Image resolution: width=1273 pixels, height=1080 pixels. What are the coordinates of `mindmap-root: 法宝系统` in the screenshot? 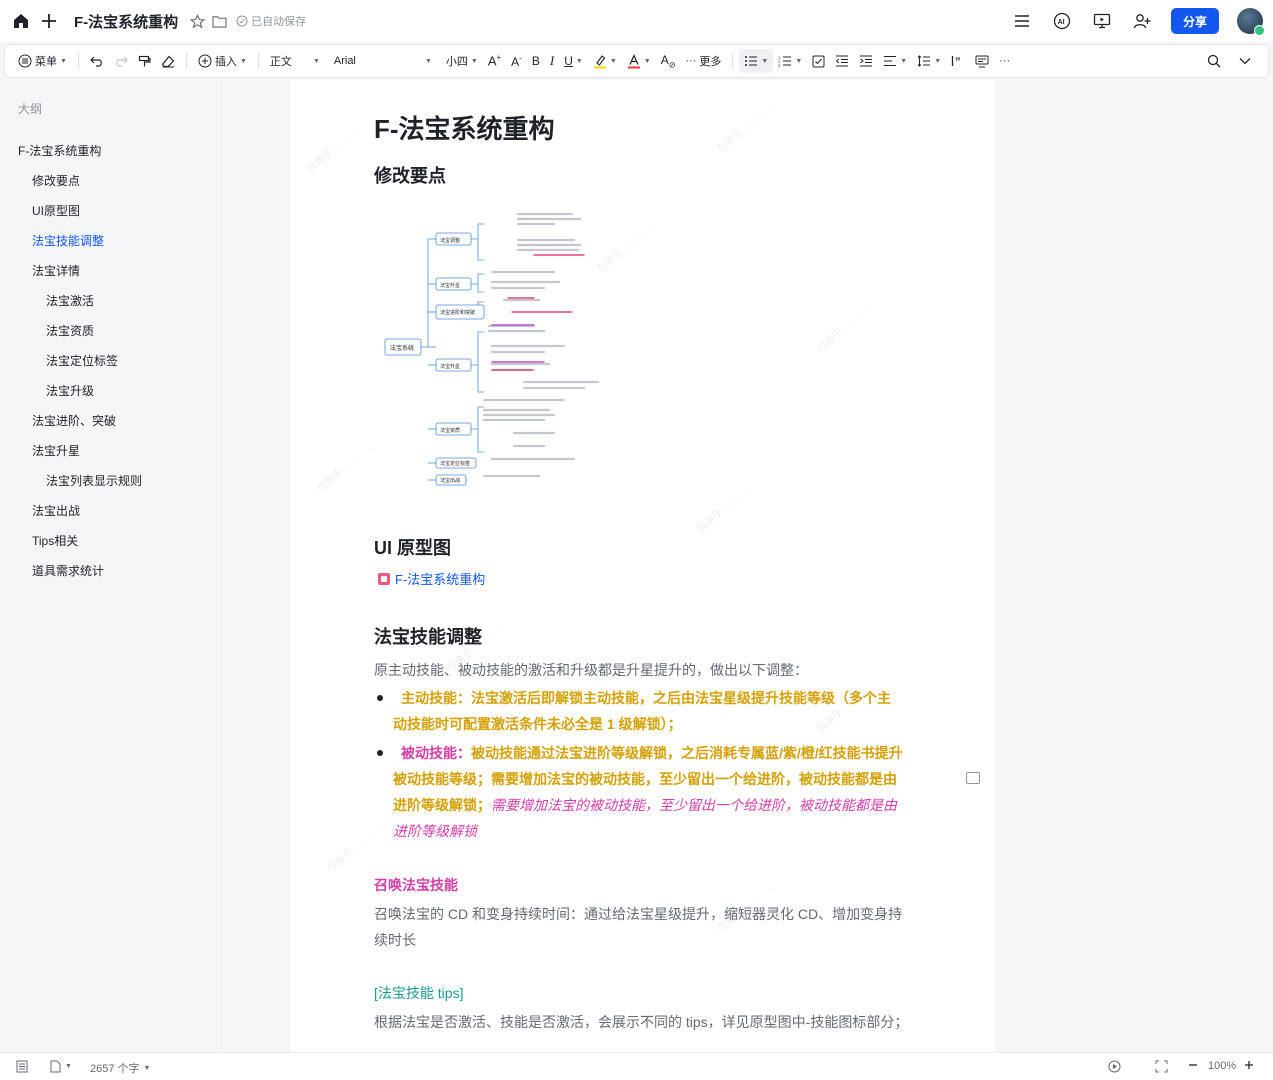 It's located at (402, 348).